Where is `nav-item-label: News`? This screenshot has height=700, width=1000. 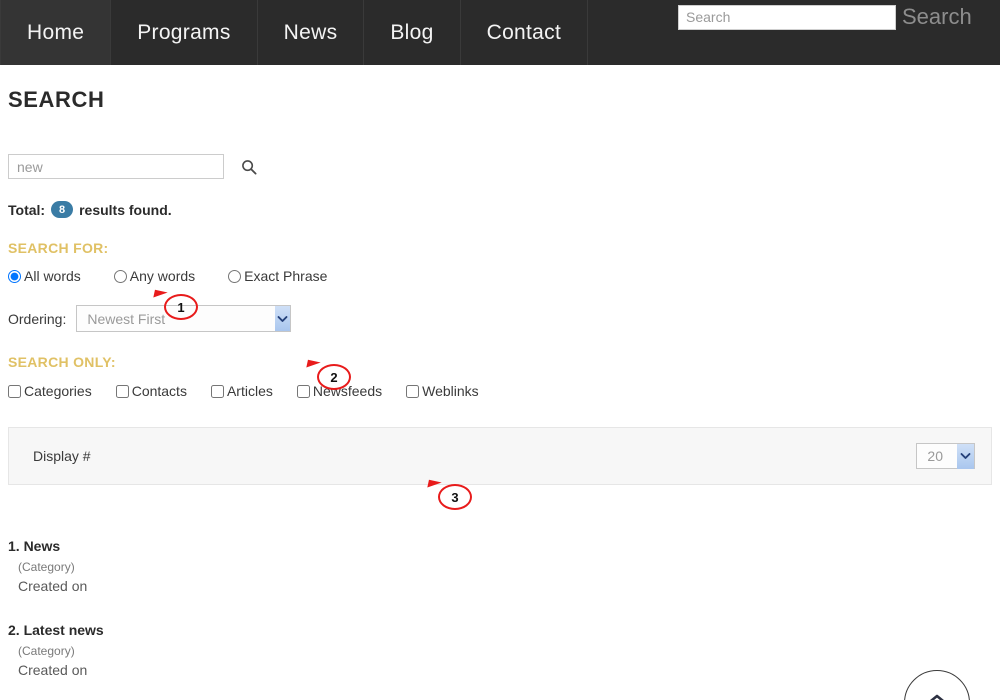 nav-item-label: News is located at coordinates (310, 32).